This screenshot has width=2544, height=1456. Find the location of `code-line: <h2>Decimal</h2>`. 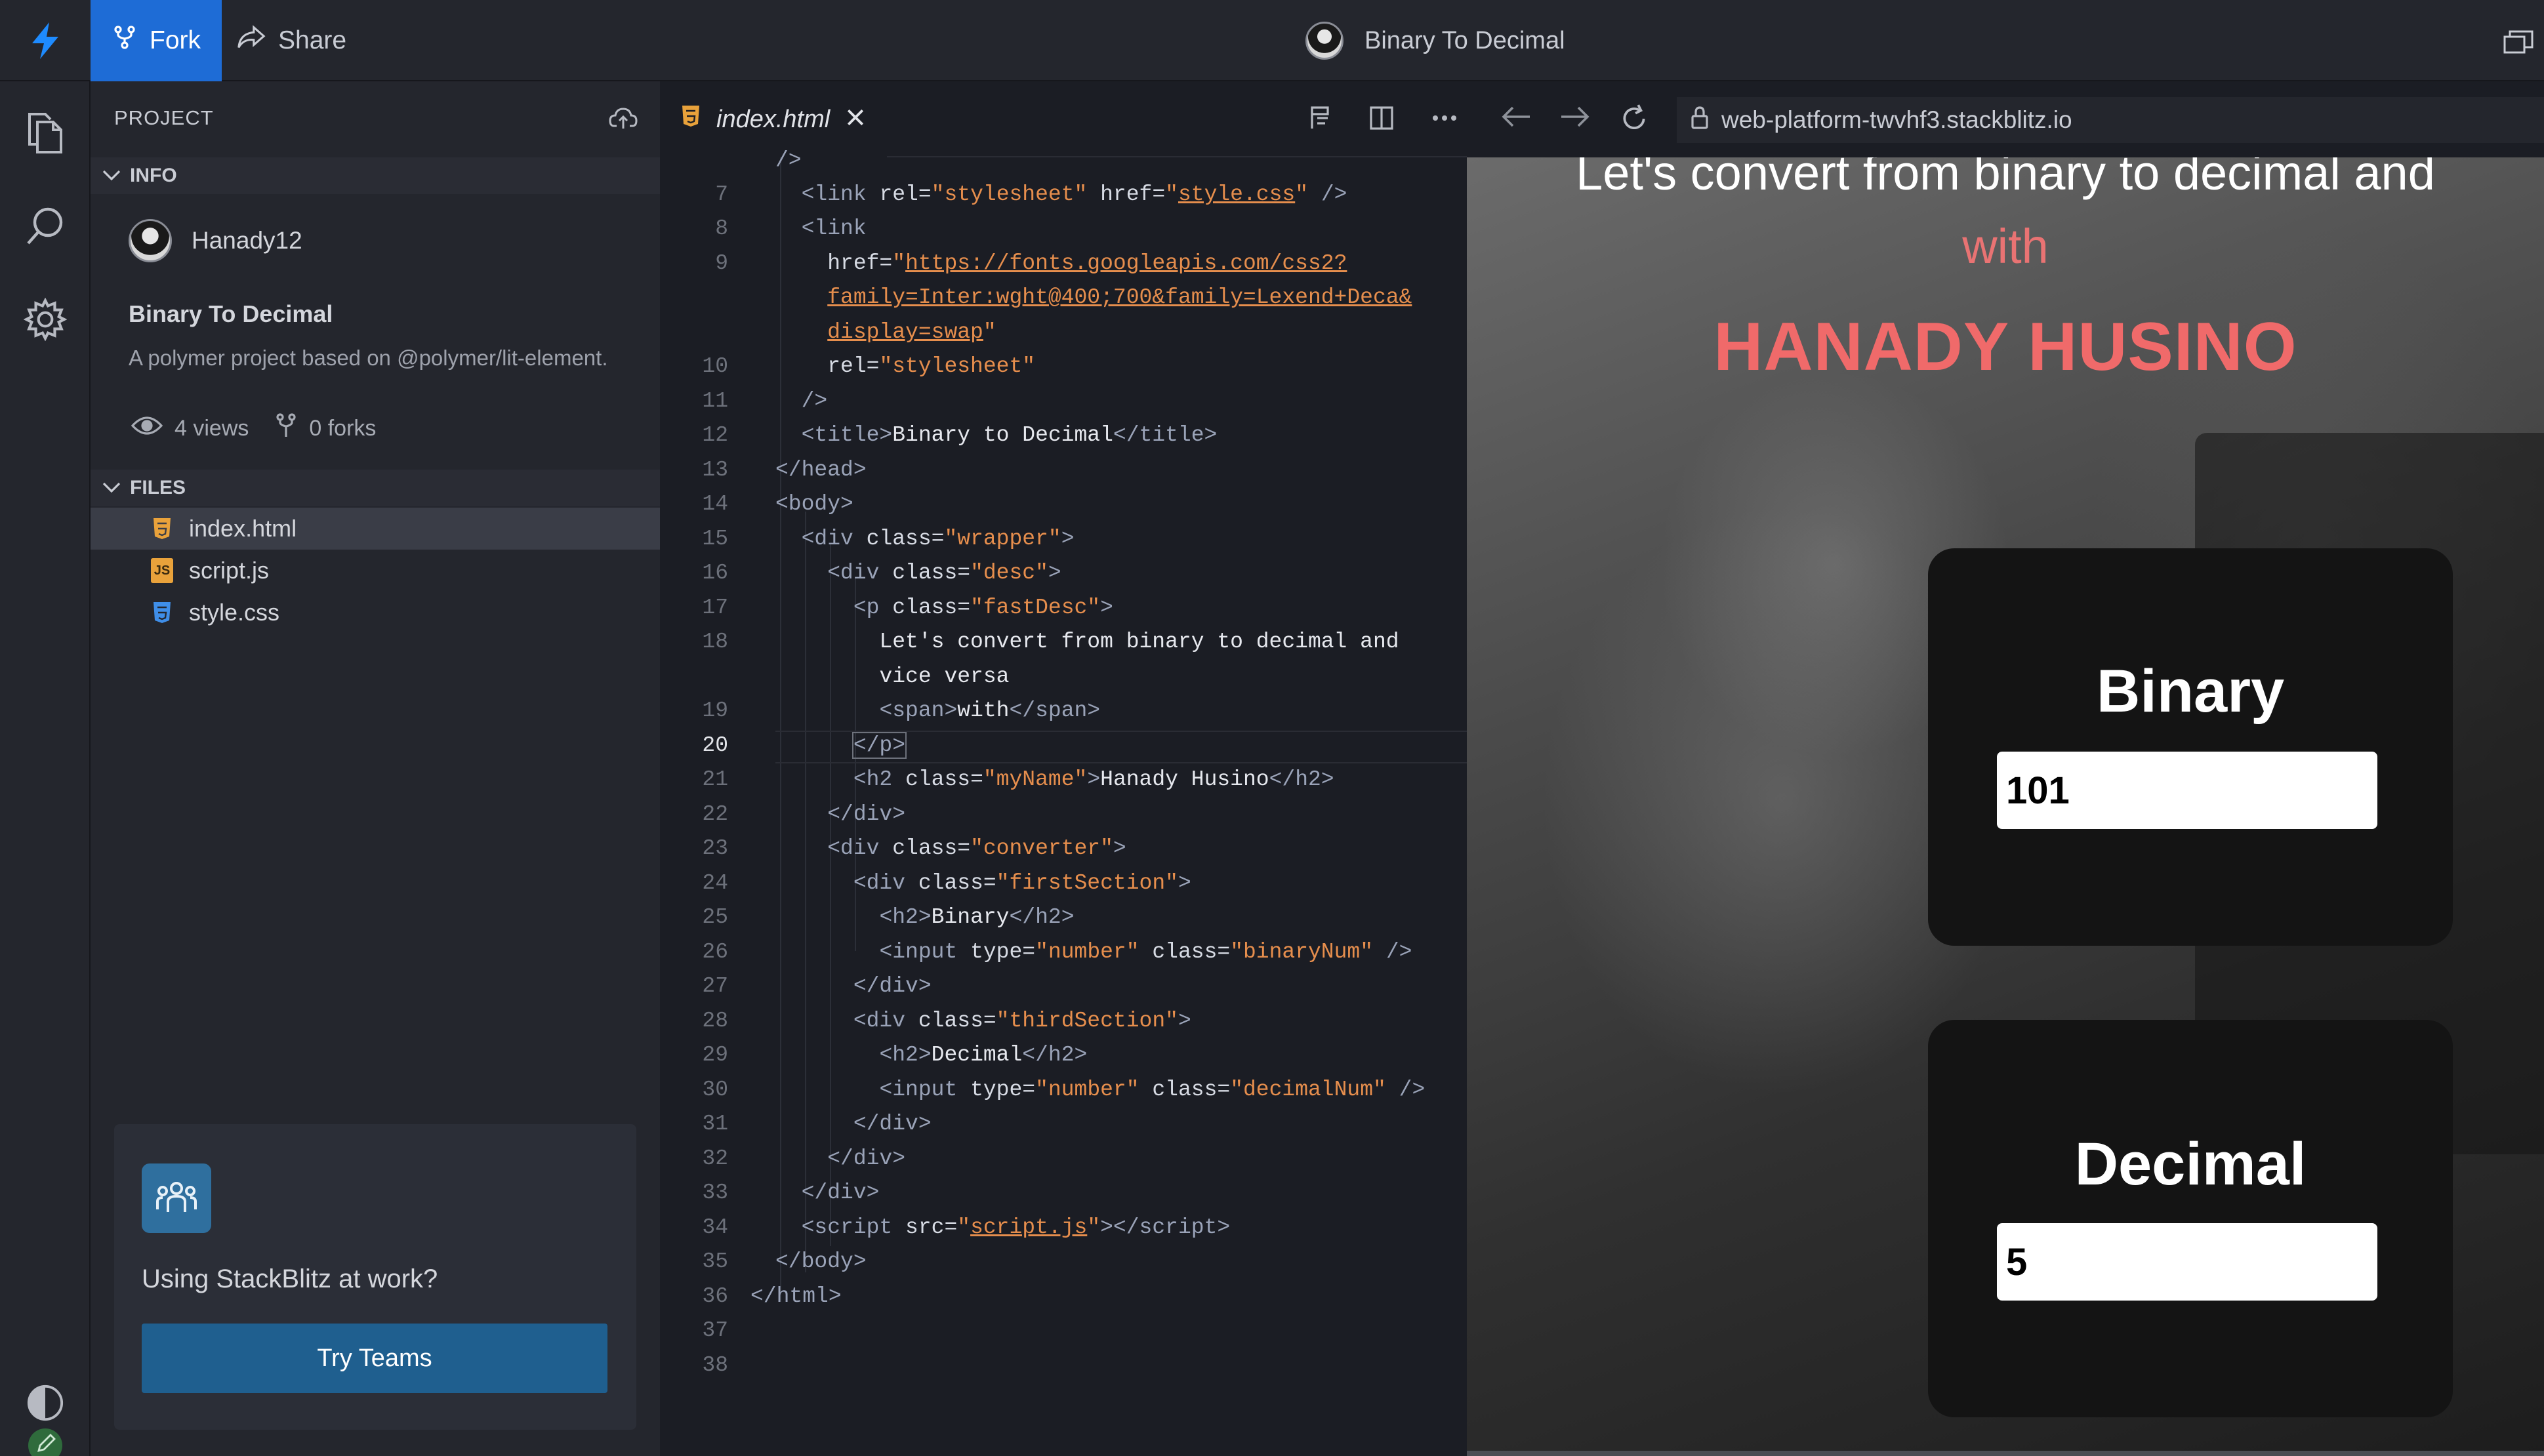

code-line: <h2>Decimal</h2> is located at coordinates (984, 1055).